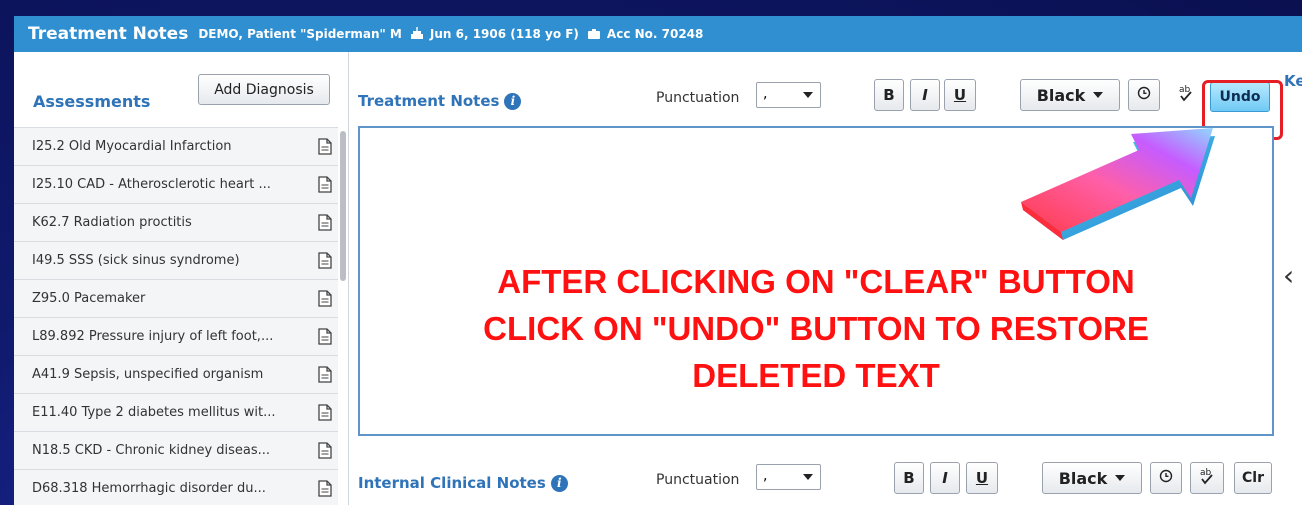  I want to click on account-number: Acc No. 70248, so click(655, 34).